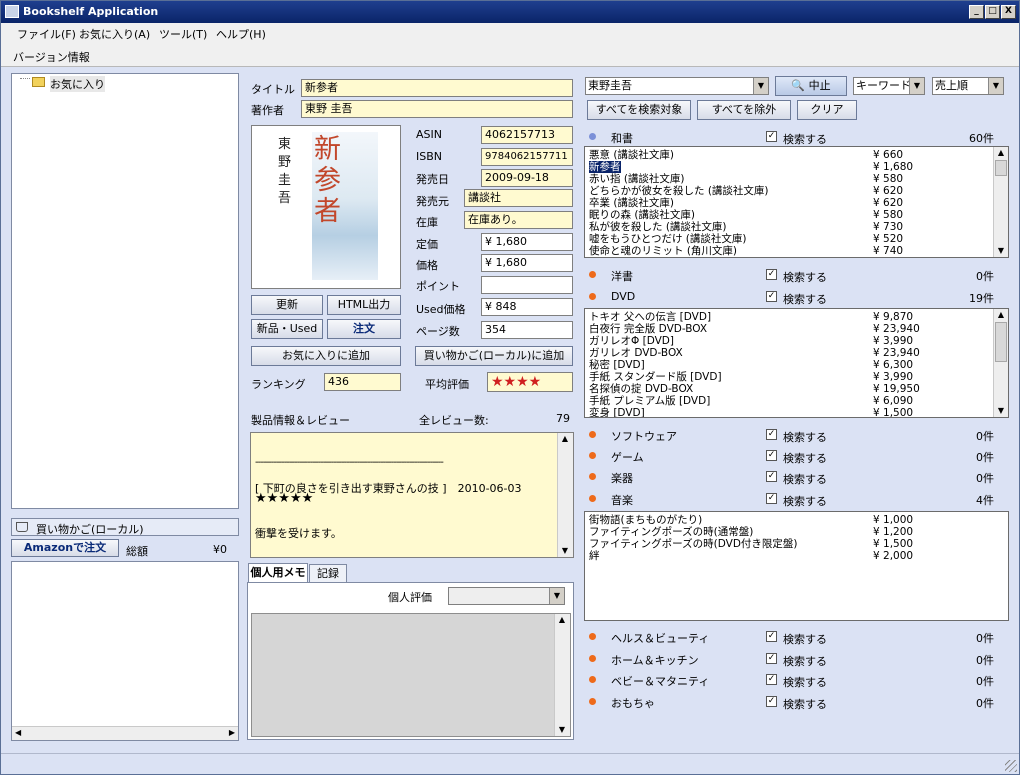  What do you see at coordinates (1008, 12) in the screenshot?
I see `close-button: X` at bounding box center [1008, 12].